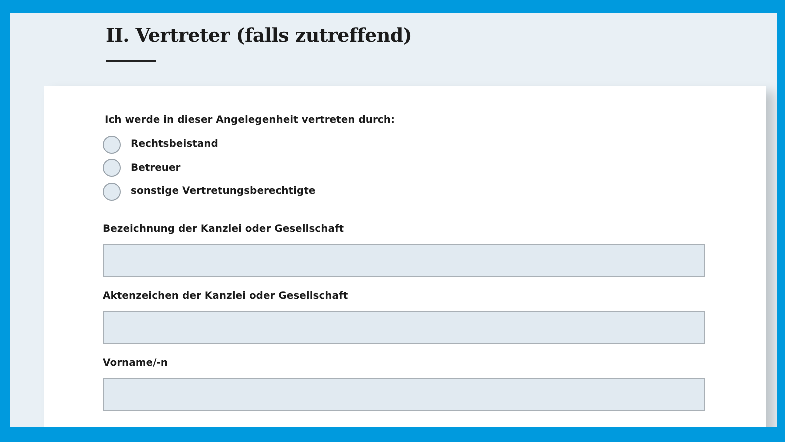 The width and height of the screenshot is (785, 442). I want to click on option-label: sonstige Vertretungsberechtigte, so click(223, 192).